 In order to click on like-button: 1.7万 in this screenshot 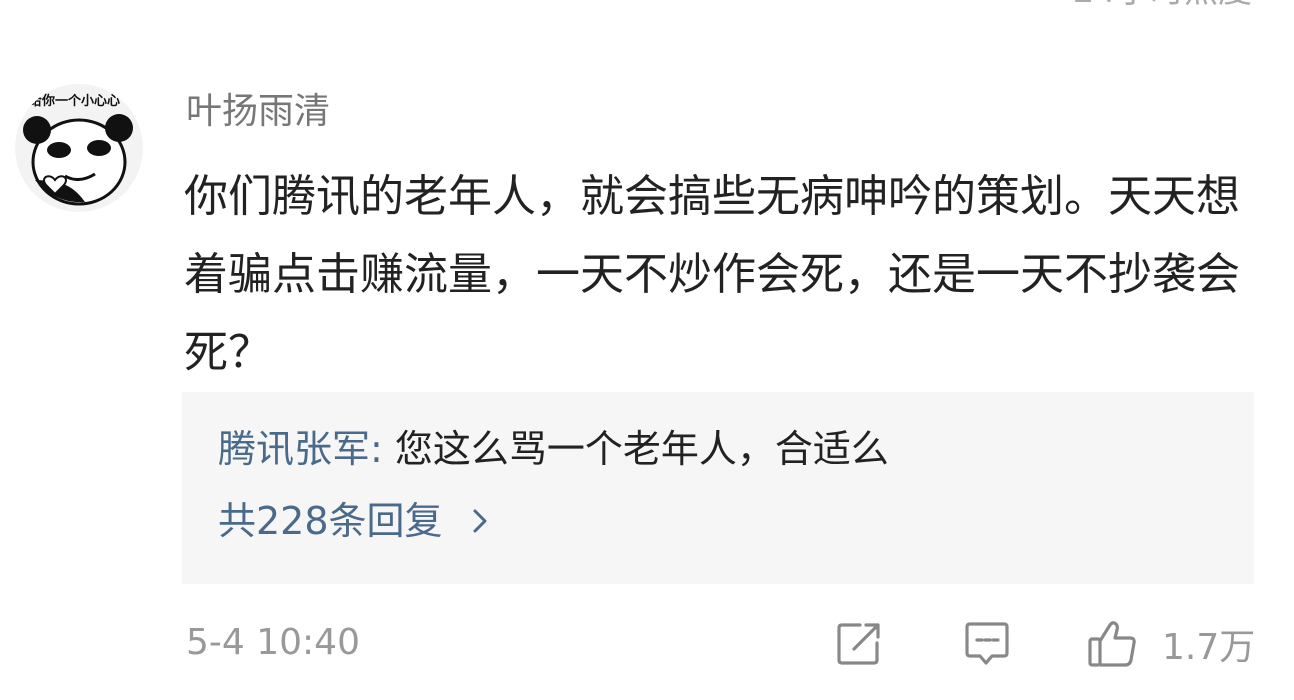, I will do `click(1170, 644)`.